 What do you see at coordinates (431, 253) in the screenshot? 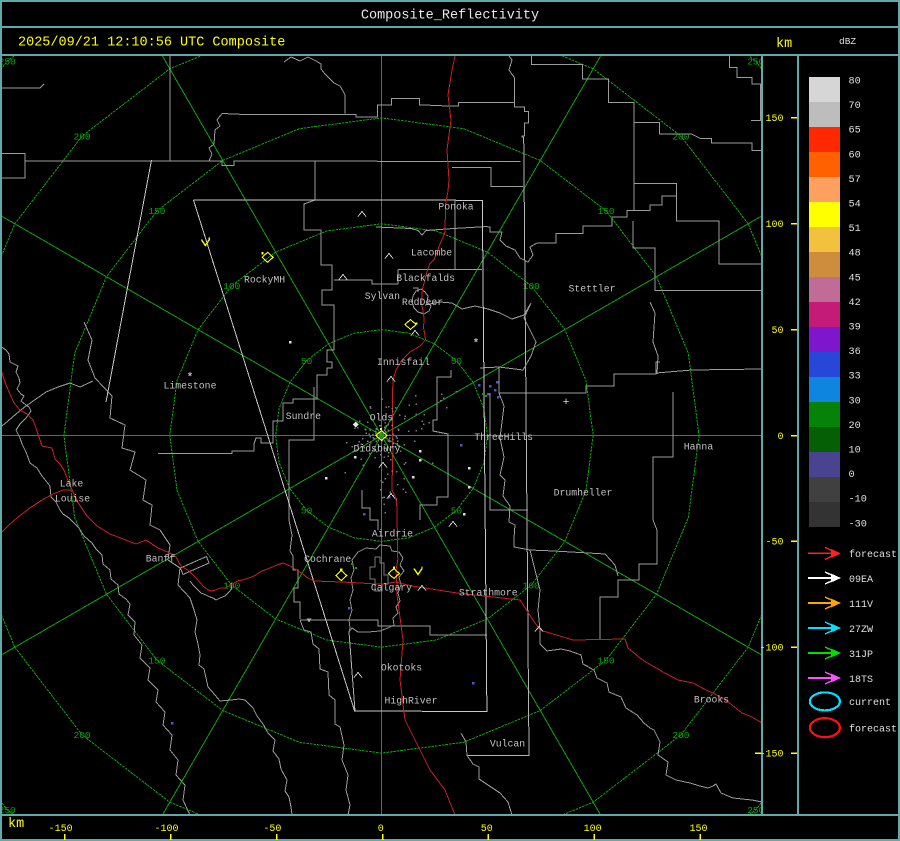
I see `svg-text: Lacombe` at bounding box center [431, 253].